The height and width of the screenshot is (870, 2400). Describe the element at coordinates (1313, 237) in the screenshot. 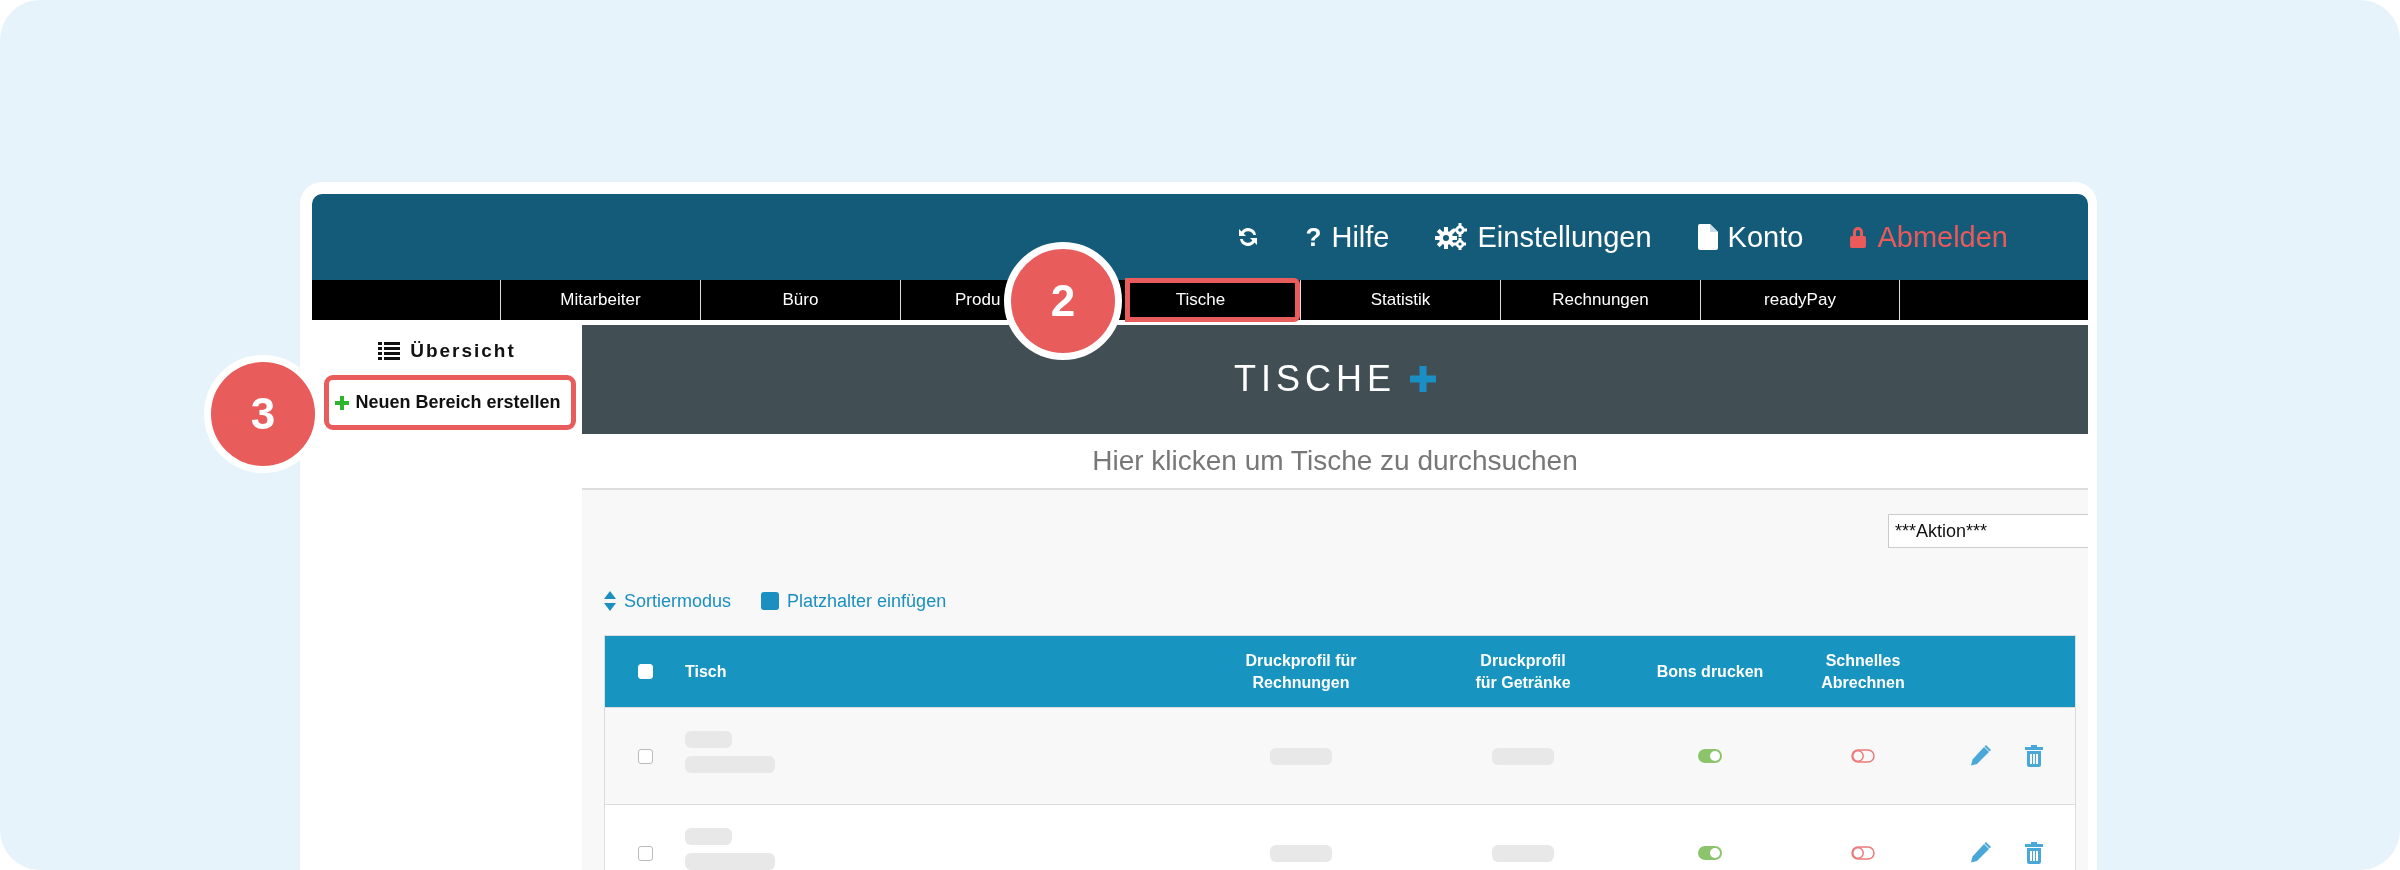

I see `help-icon: ?` at that location.